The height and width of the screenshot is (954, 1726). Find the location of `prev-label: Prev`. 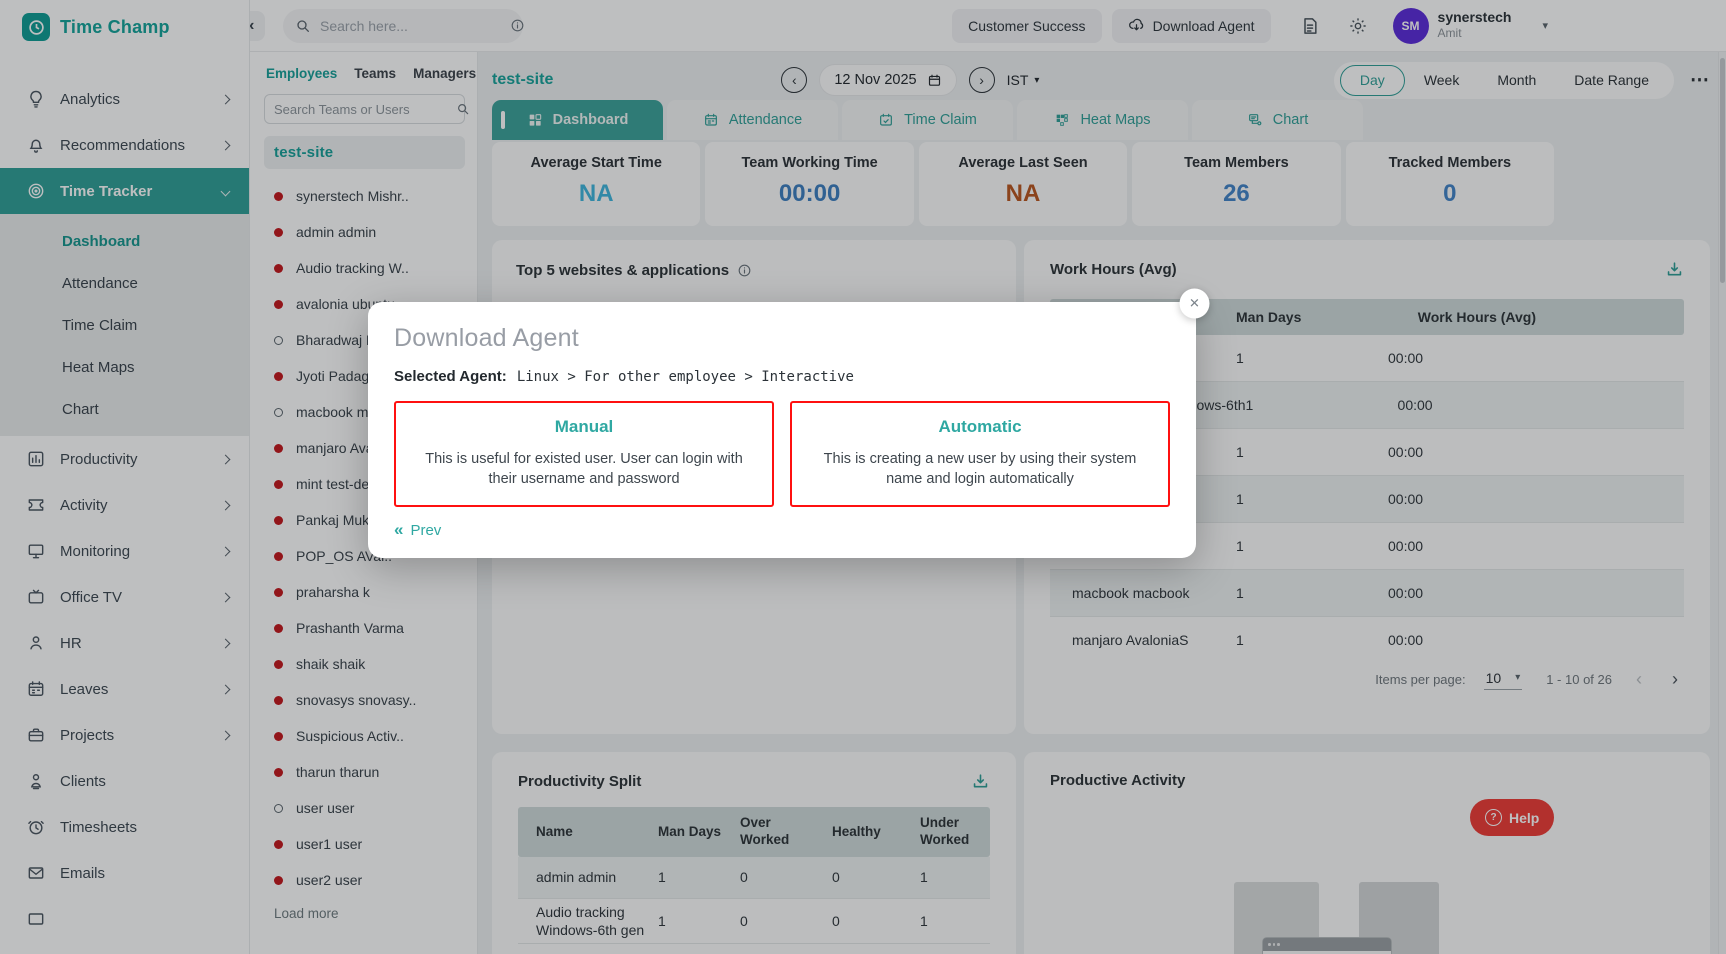

prev-label: Prev is located at coordinates (426, 530).